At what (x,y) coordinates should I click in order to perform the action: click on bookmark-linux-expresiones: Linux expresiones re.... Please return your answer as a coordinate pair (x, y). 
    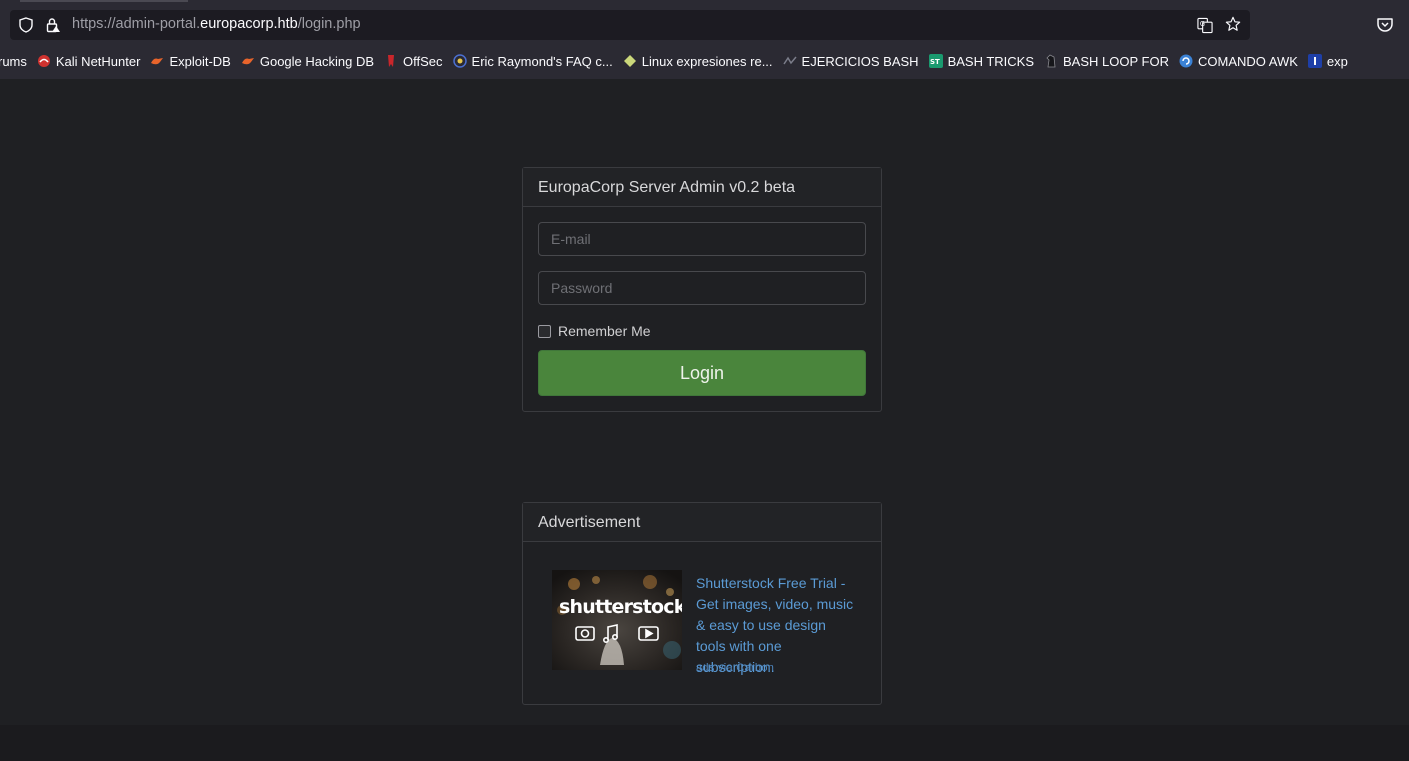
    Looking at the image, I should click on (698, 61).